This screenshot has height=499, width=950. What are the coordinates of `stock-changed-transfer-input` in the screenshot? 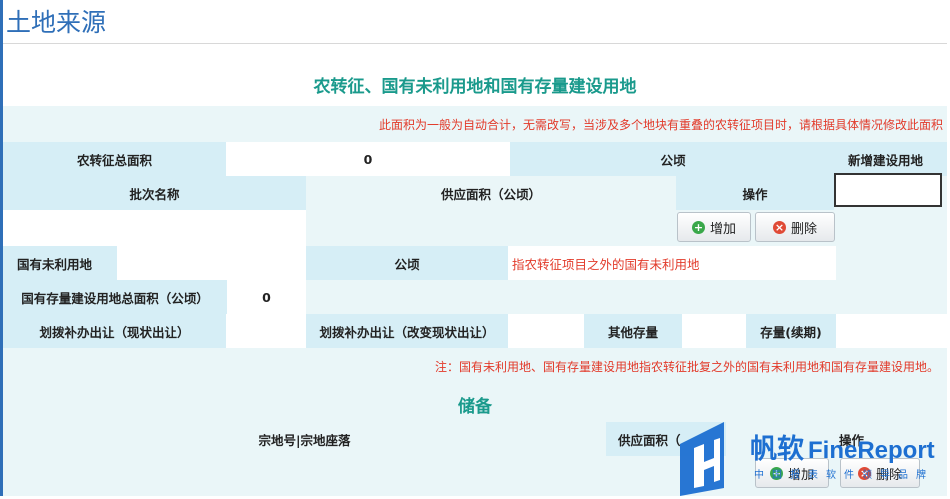 It's located at (546, 331).